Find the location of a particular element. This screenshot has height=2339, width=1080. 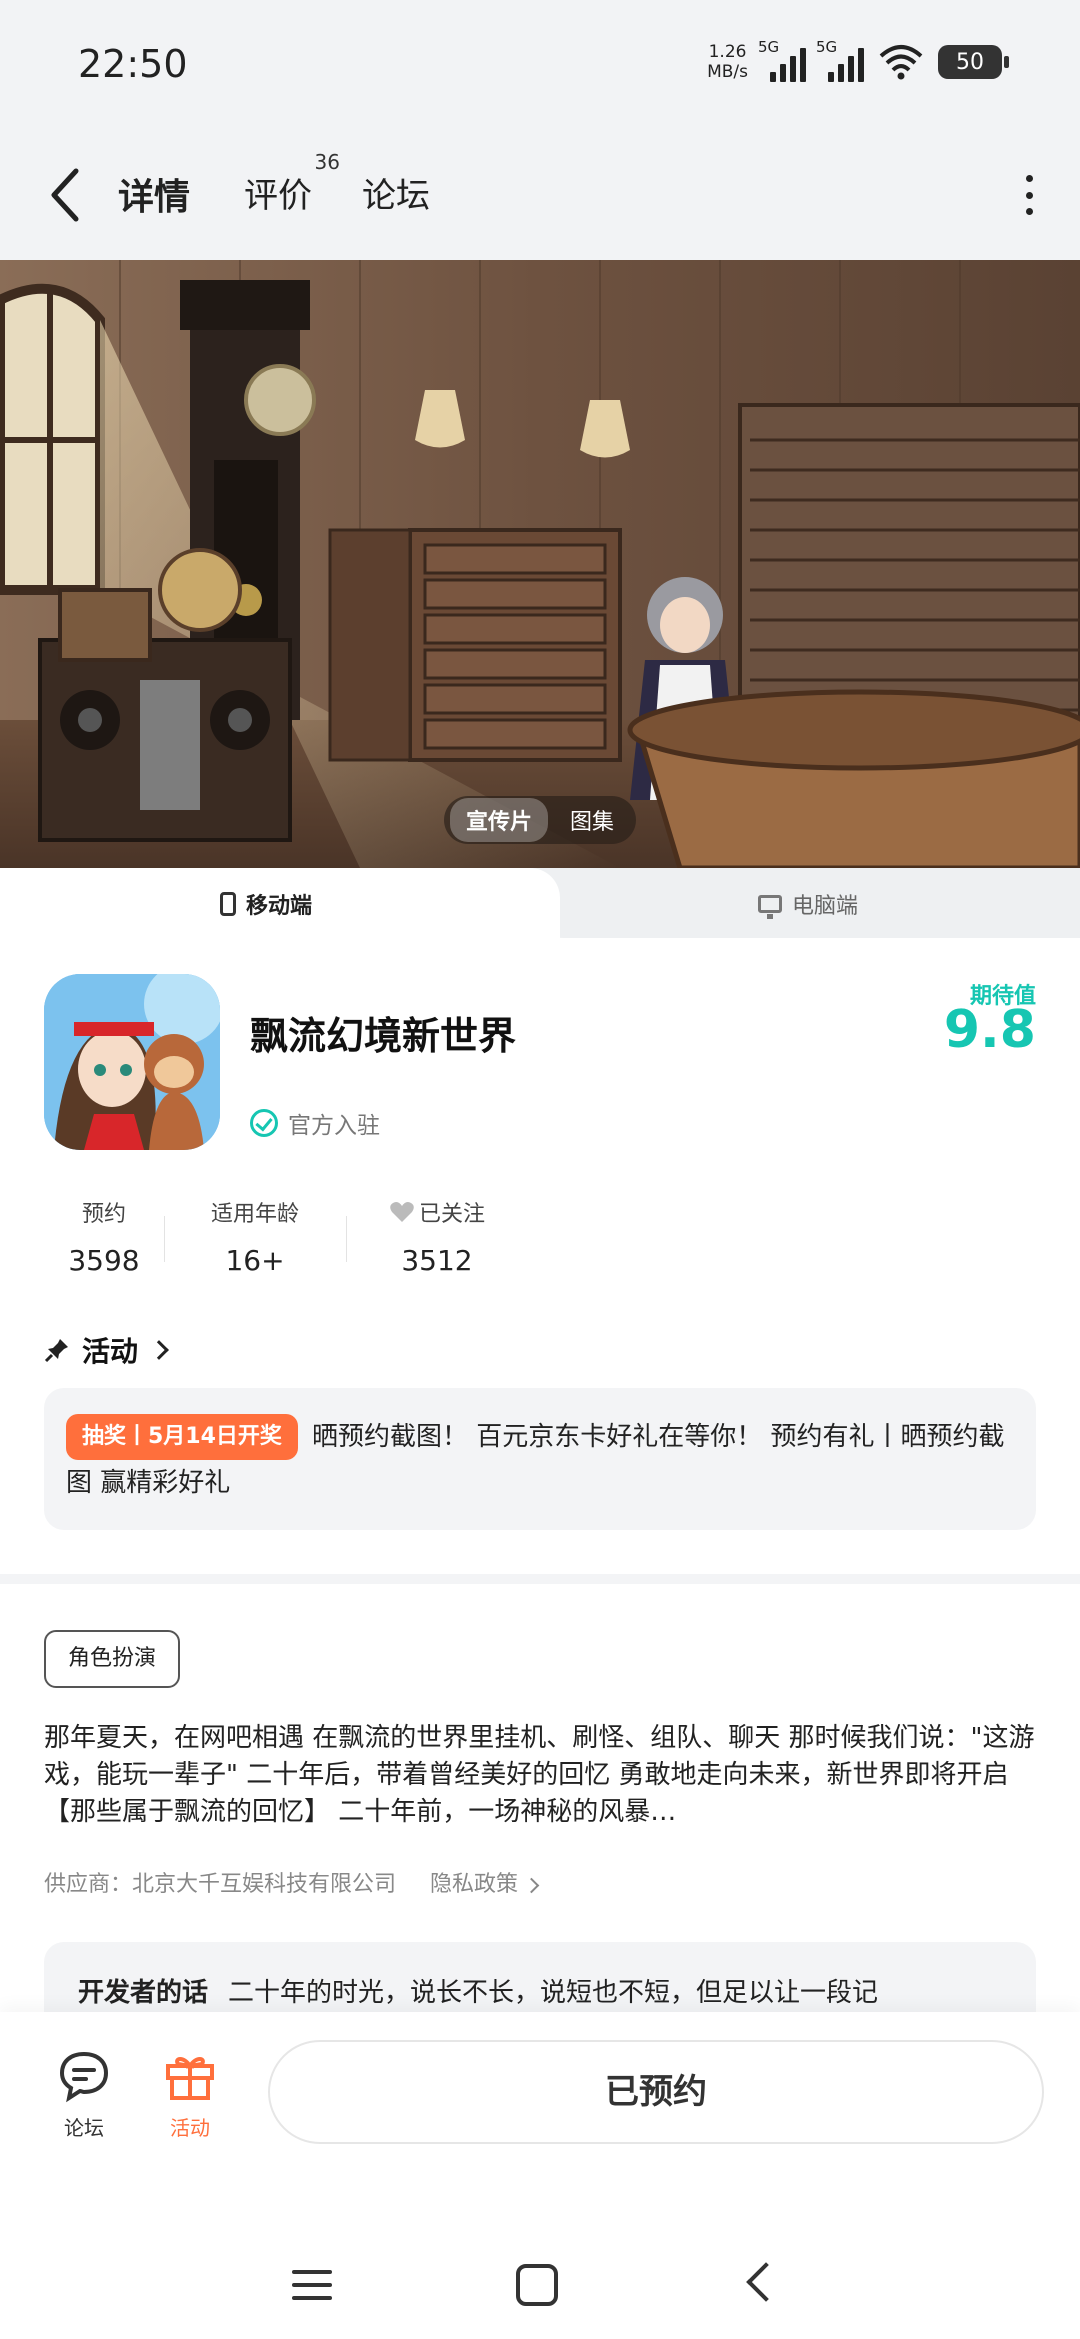

bottom-activity-button: 活动 is located at coordinates (190, 2094).